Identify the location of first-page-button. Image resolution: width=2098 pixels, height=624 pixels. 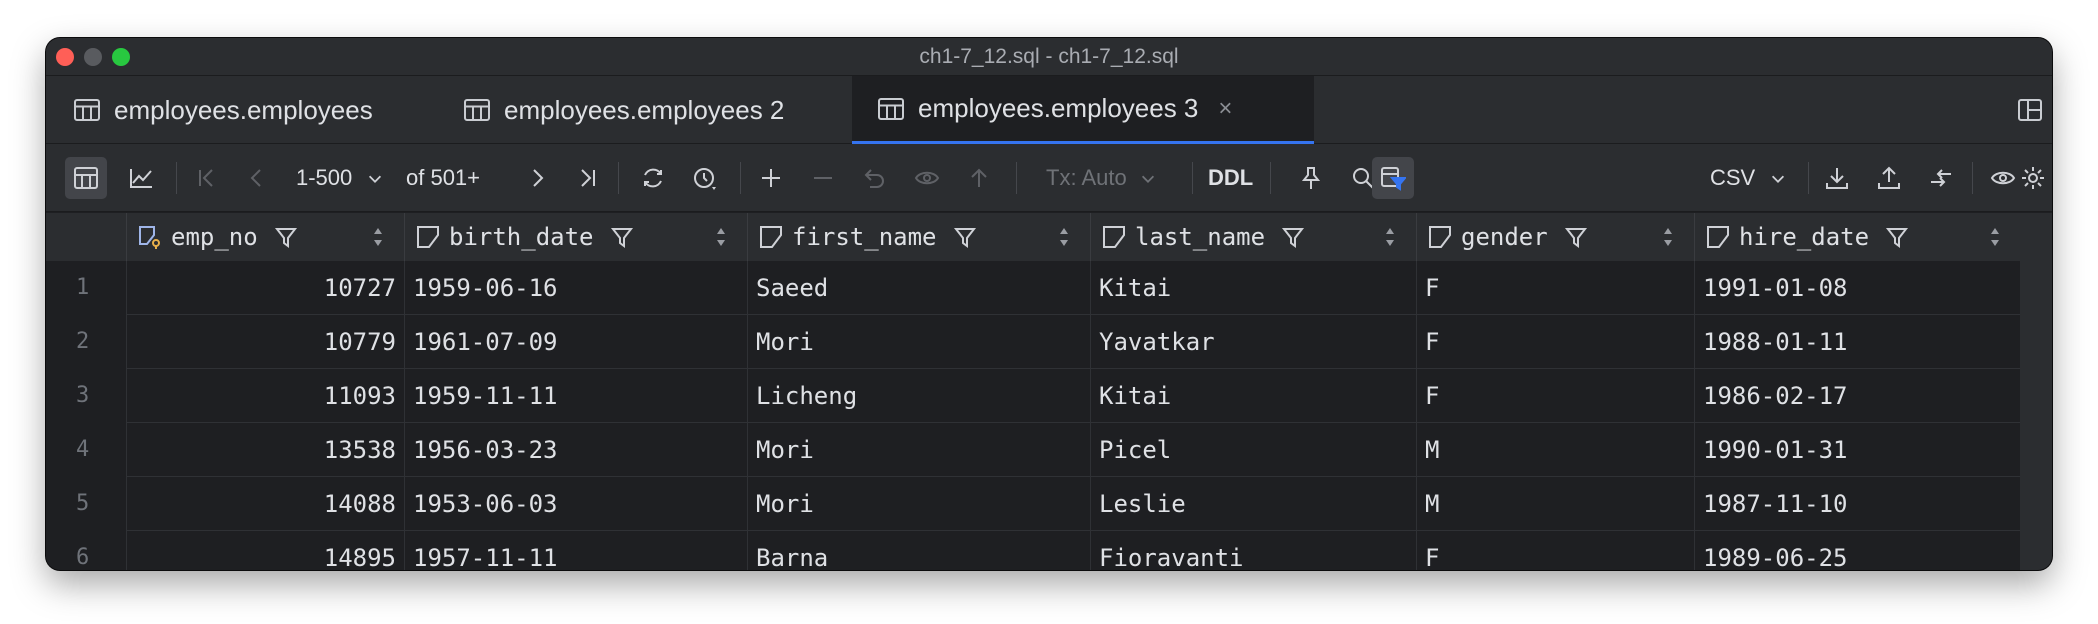
(207, 178).